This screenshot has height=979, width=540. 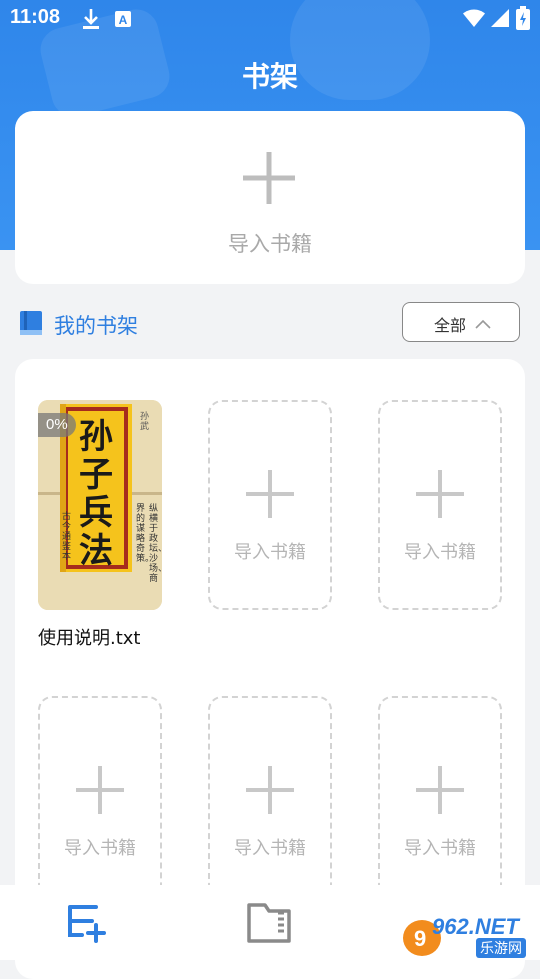 What do you see at coordinates (145, 422) in the screenshot?
I see `cover-author: 孙武` at bounding box center [145, 422].